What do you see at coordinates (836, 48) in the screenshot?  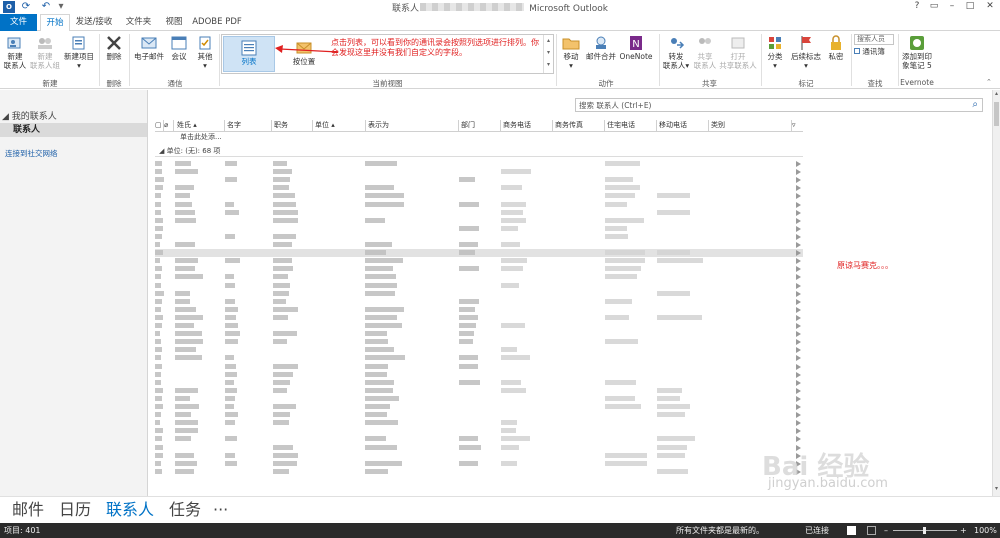 I see `private-button: 私密` at bounding box center [836, 48].